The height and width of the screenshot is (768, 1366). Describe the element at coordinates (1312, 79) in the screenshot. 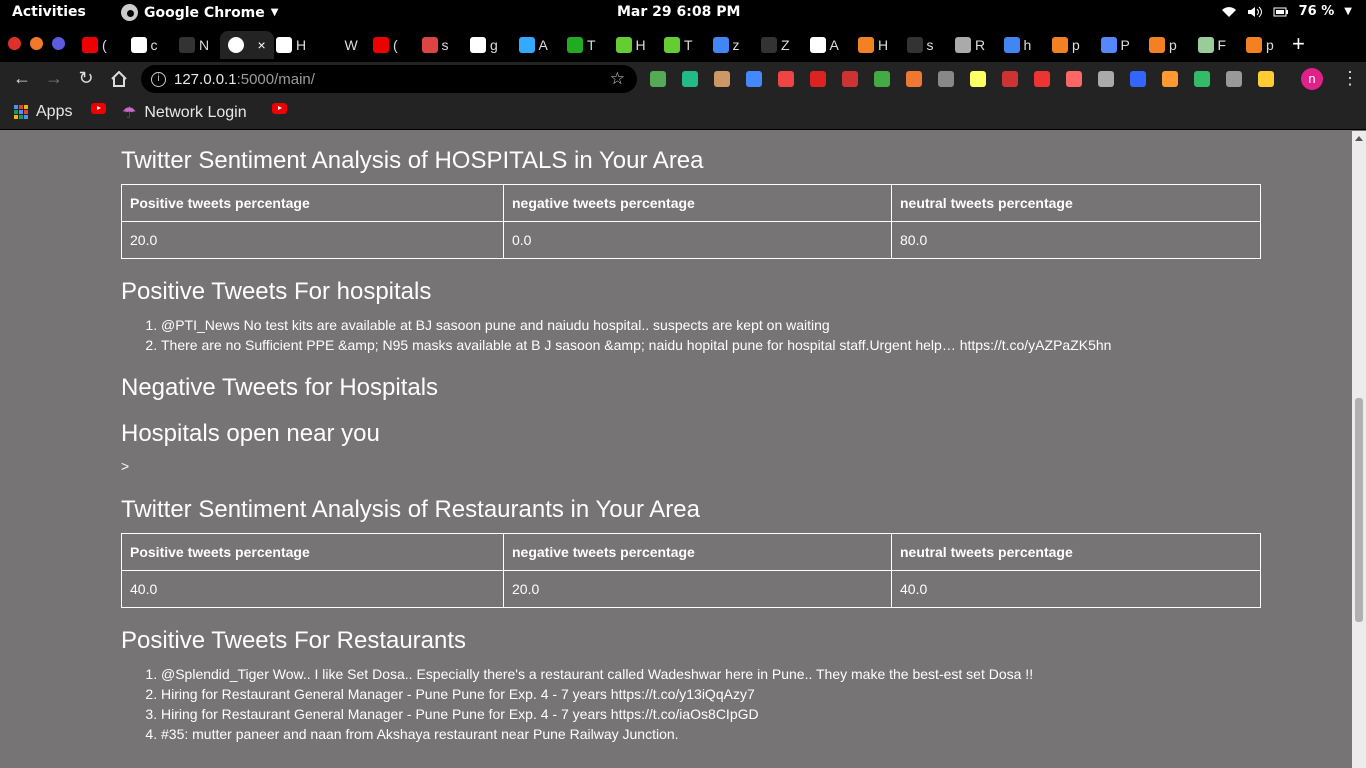

I see `profile-avatar: n` at that location.